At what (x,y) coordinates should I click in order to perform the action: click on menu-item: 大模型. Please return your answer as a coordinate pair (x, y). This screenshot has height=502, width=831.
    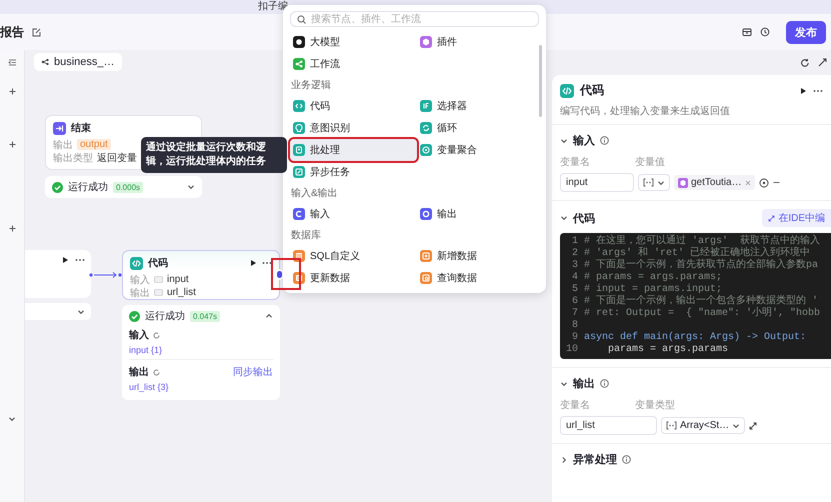
    Looking at the image, I should click on (353, 42).